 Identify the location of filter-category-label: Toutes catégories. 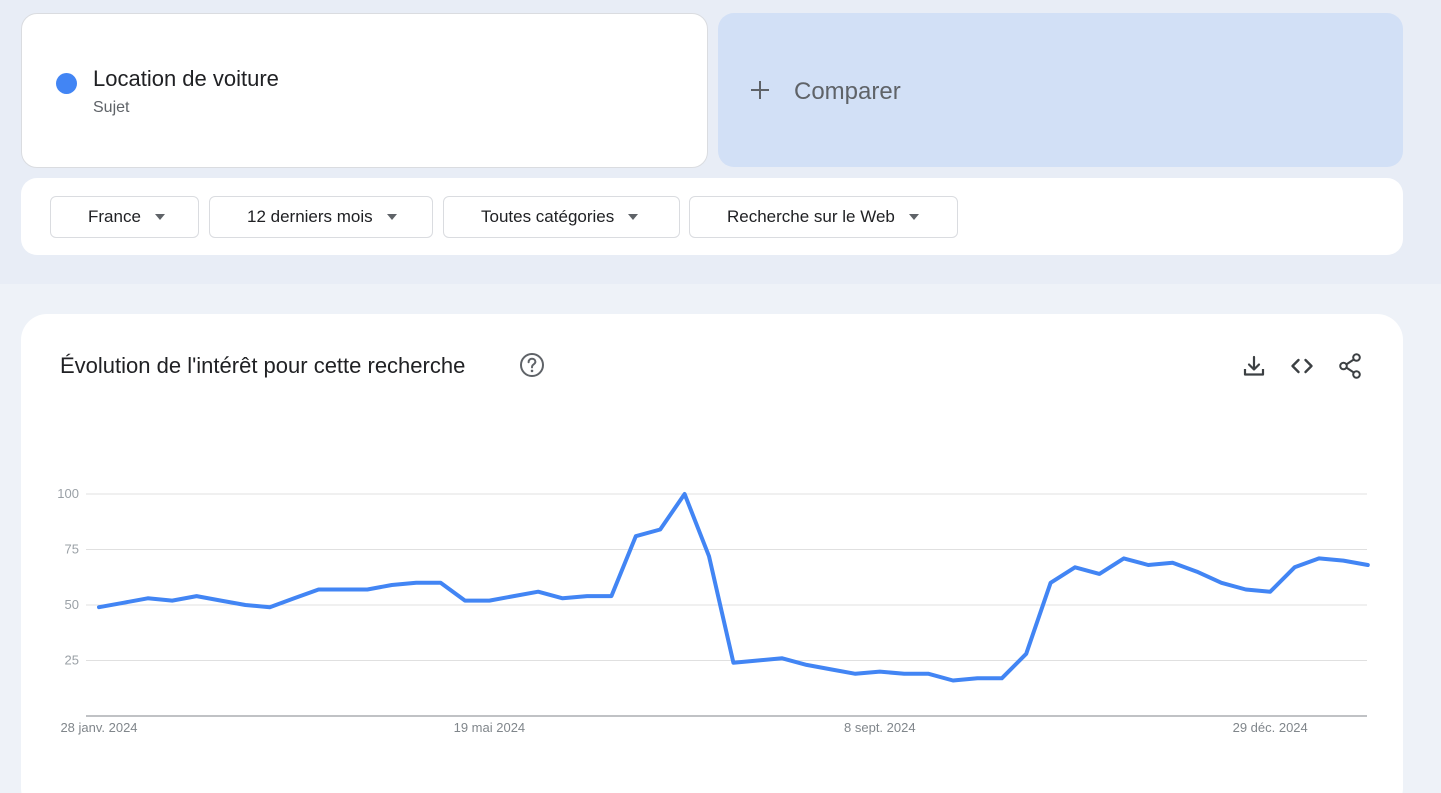
(548, 216).